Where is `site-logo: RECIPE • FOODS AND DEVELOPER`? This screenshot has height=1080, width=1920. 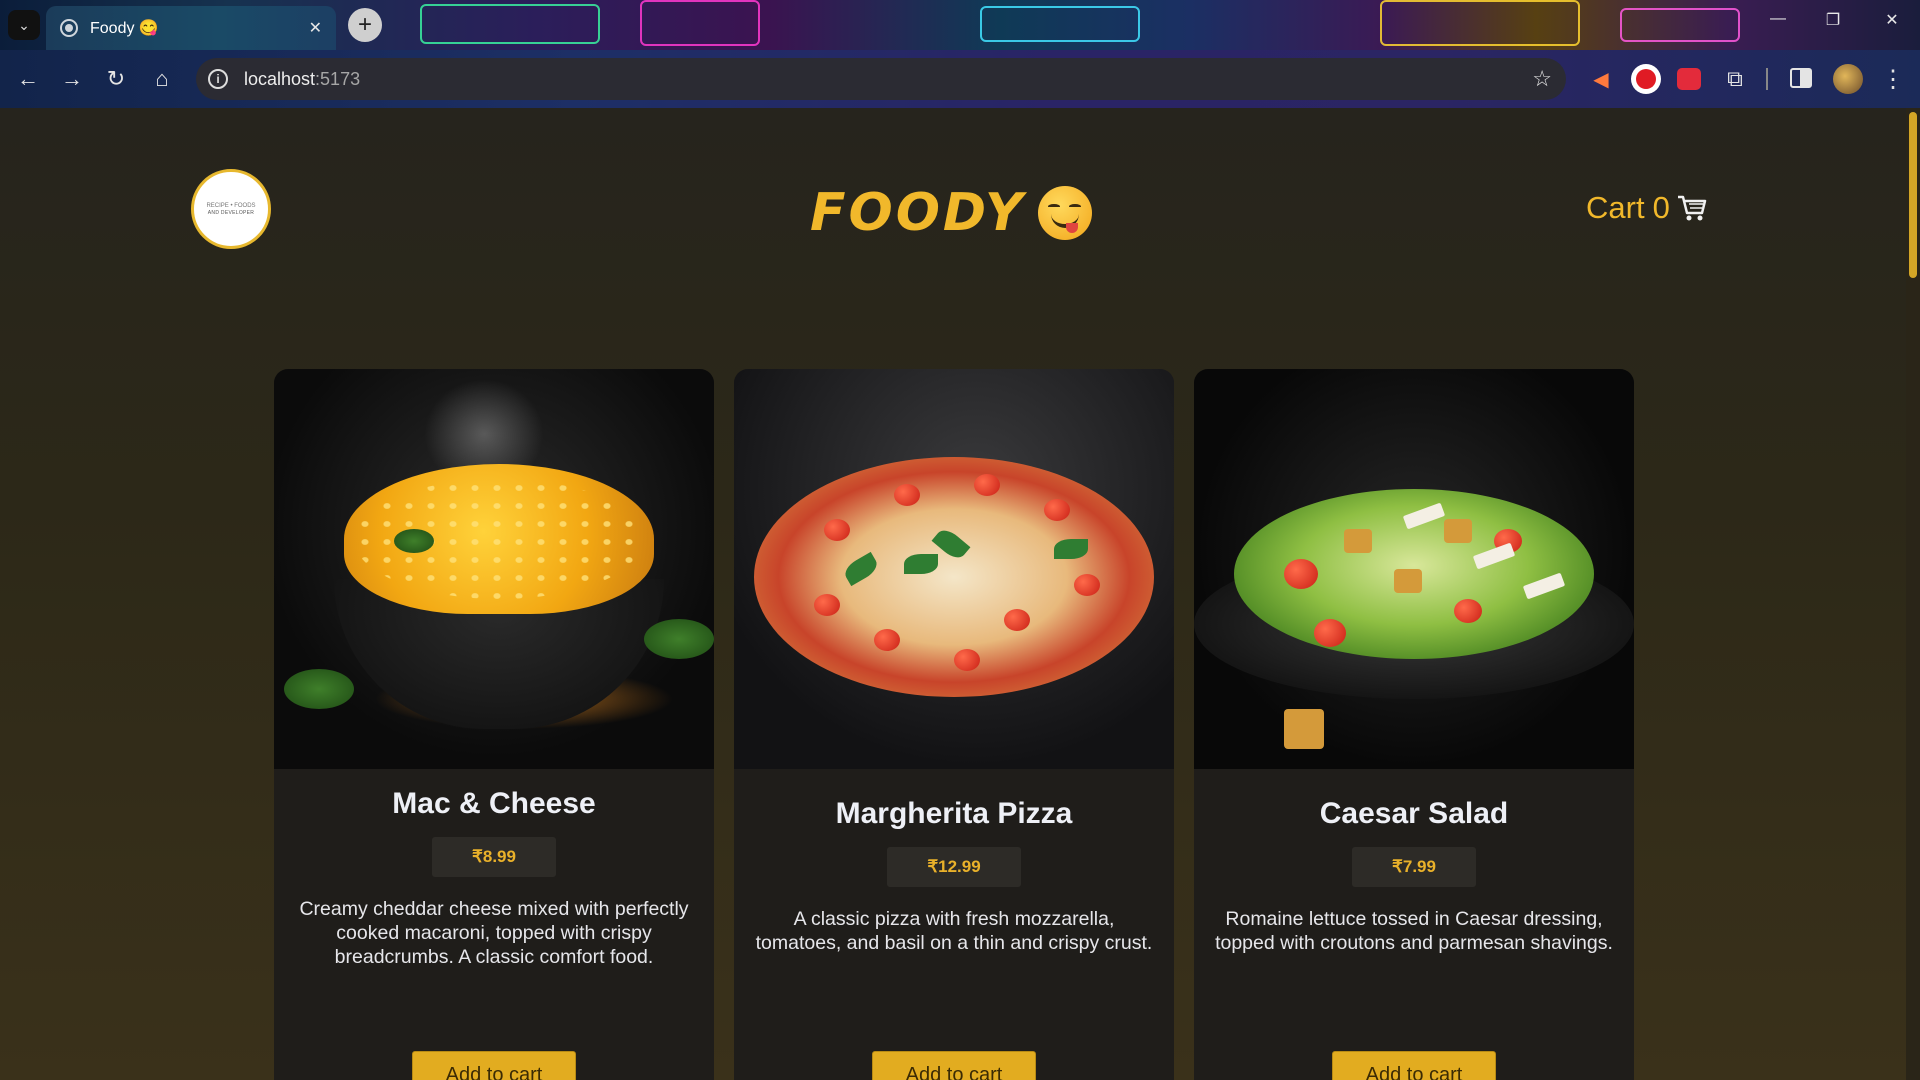
site-logo: RECIPE • FOODS AND DEVELOPER is located at coordinates (231, 209).